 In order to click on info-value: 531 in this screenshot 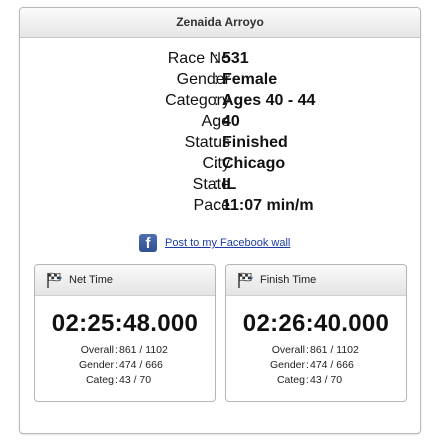, I will do `click(235, 58)`.